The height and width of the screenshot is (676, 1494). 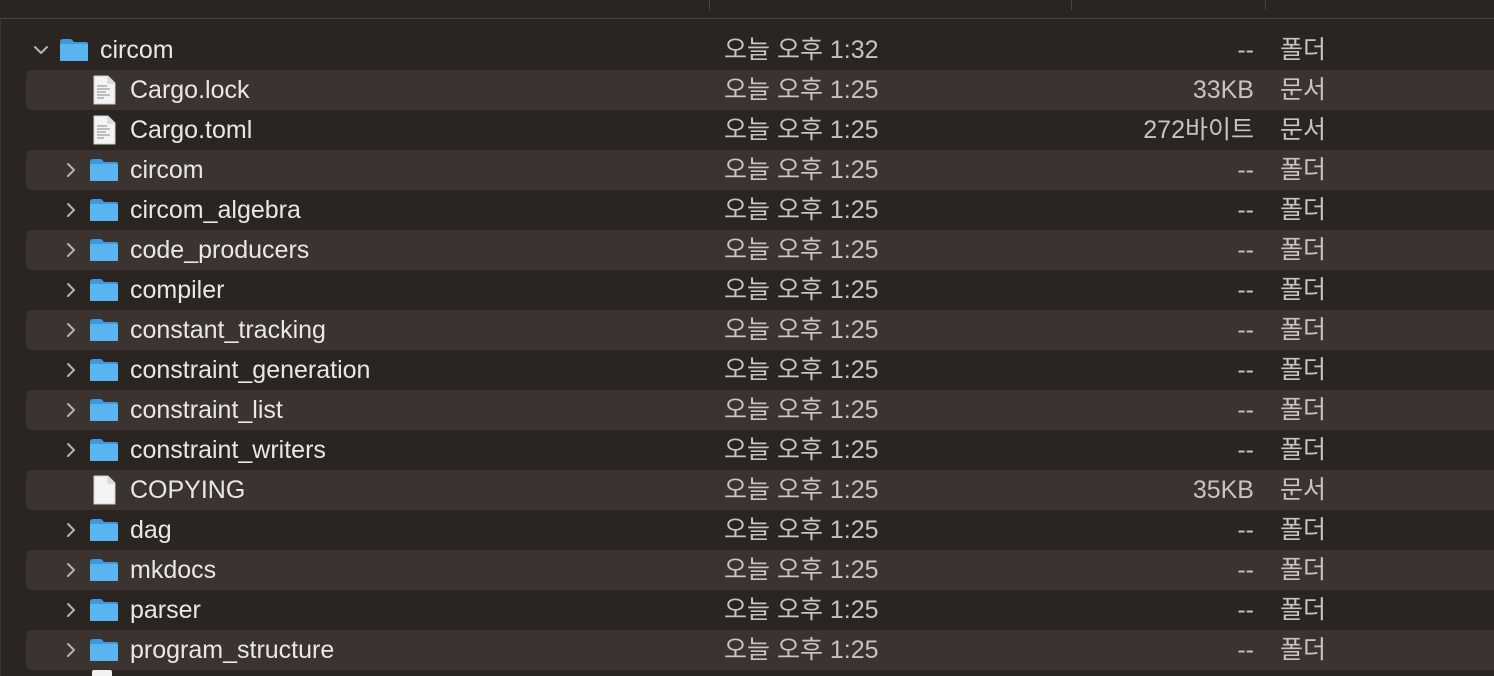 I want to click on file-row: COPYING 오늘 오후 1:25 35KB 문서, so click(x=760, y=490).